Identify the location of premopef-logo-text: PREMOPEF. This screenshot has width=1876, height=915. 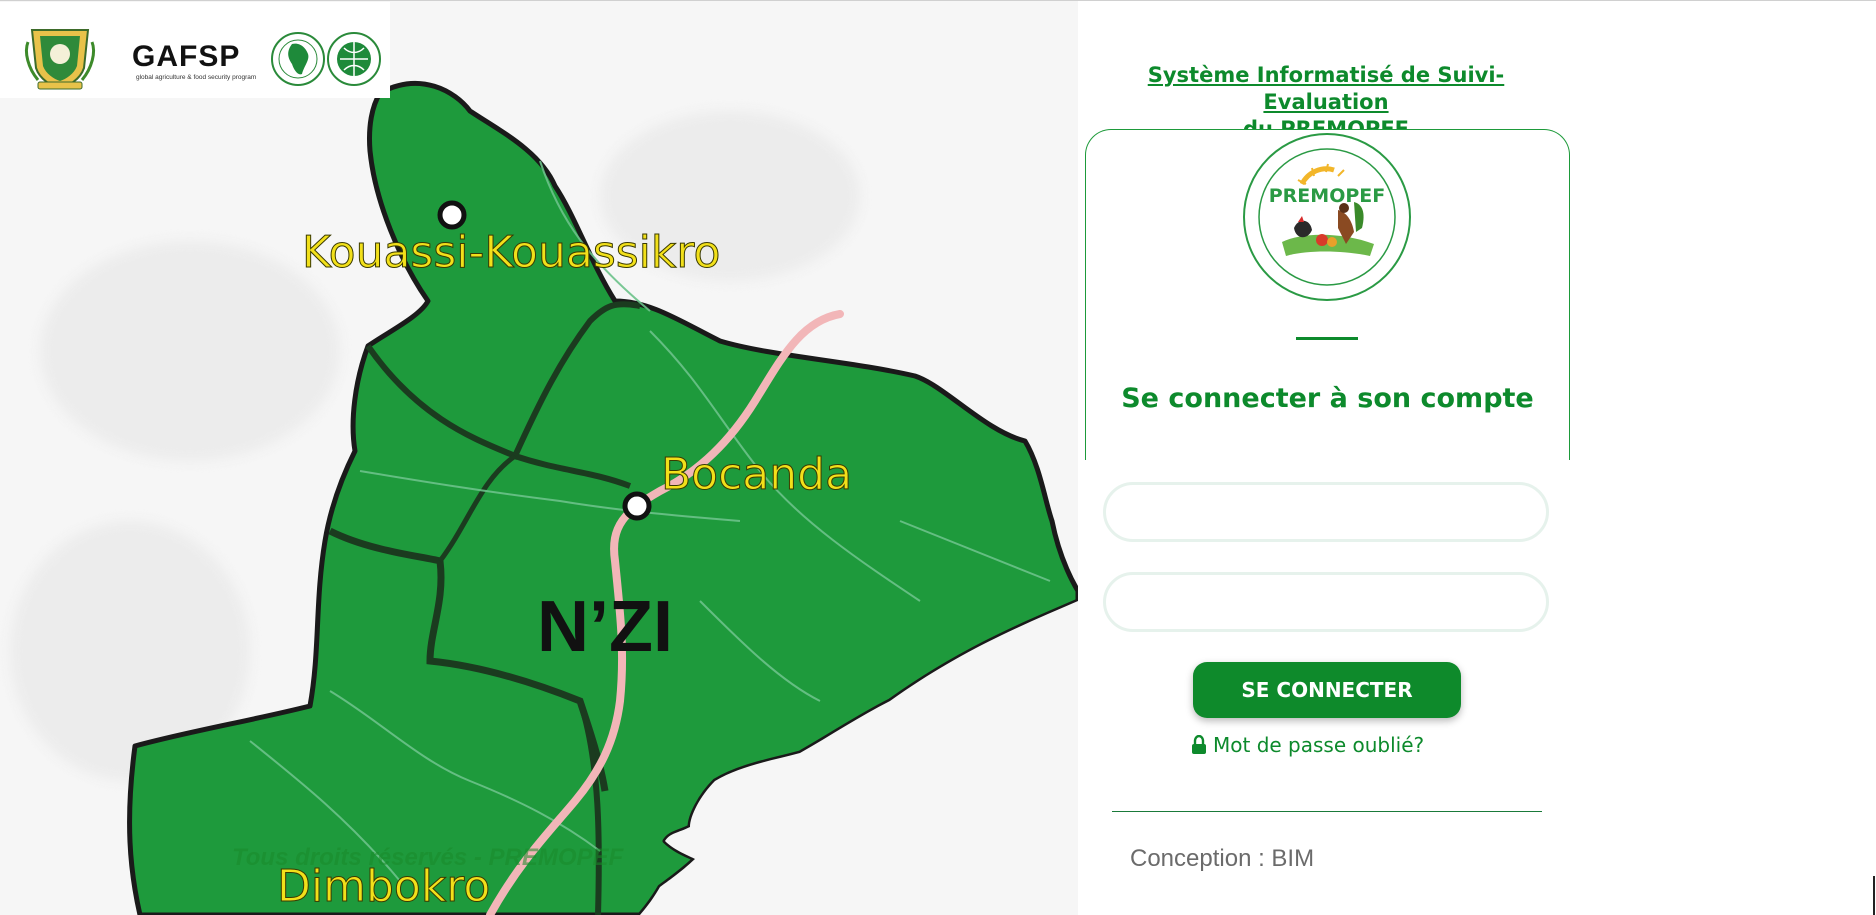
(1327, 196).